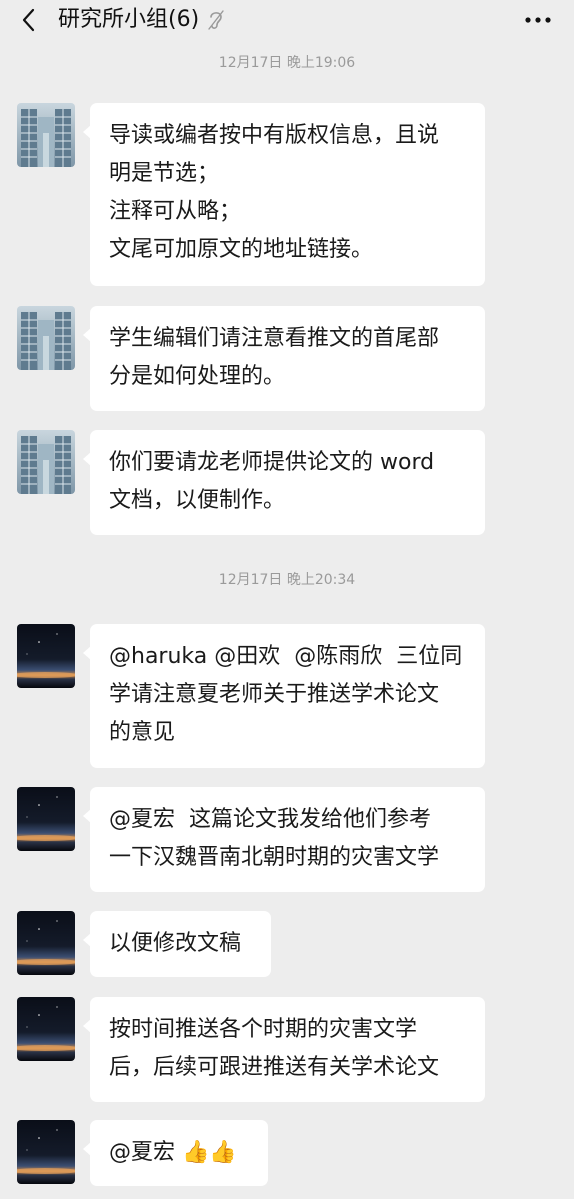 The height and width of the screenshot is (1199, 574). I want to click on chat-header: 研究所小组(6), so click(287, 20).